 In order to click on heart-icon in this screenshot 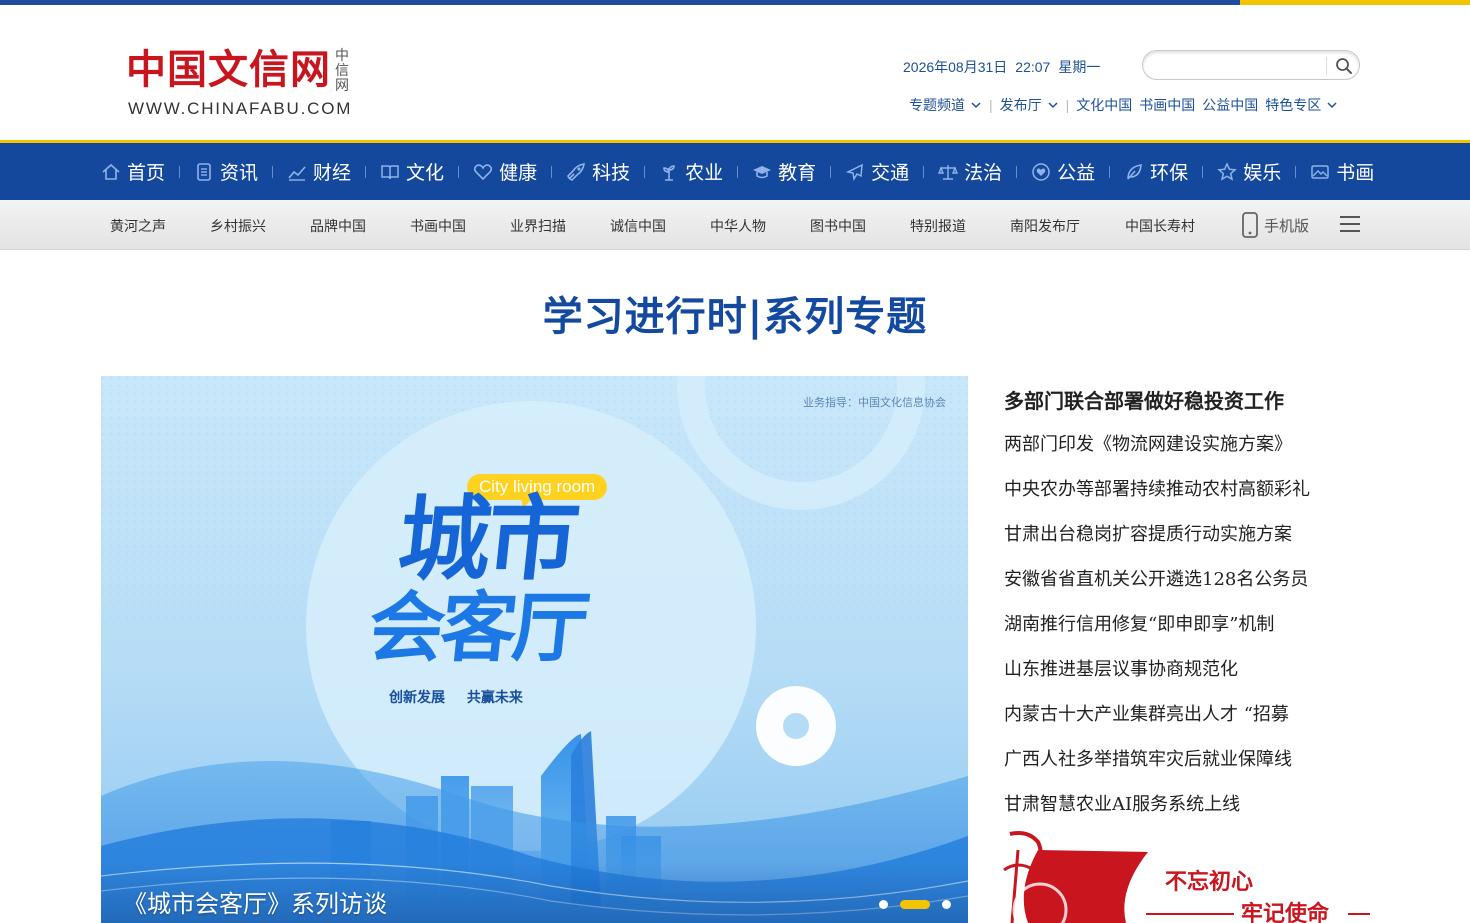, I will do `click(483, 171)`.